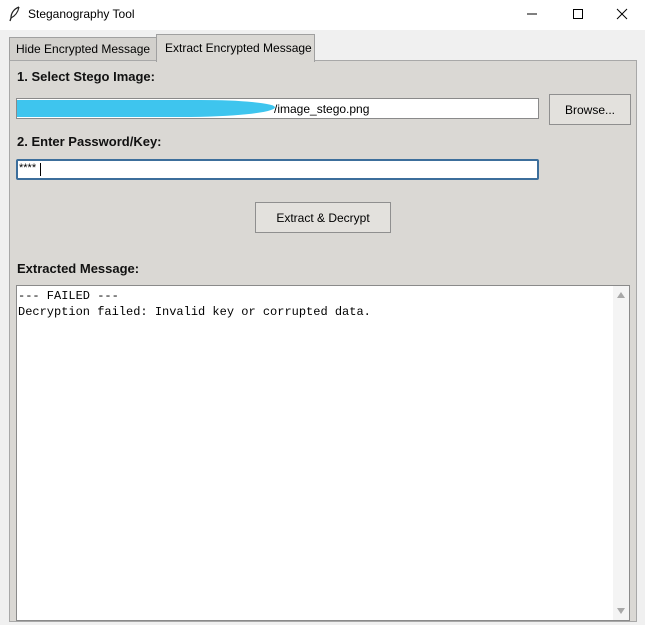 Image resolution: width=645 pixels, height=625 pixels. I want to click on vertical-scrollbar, so click(621, 453).